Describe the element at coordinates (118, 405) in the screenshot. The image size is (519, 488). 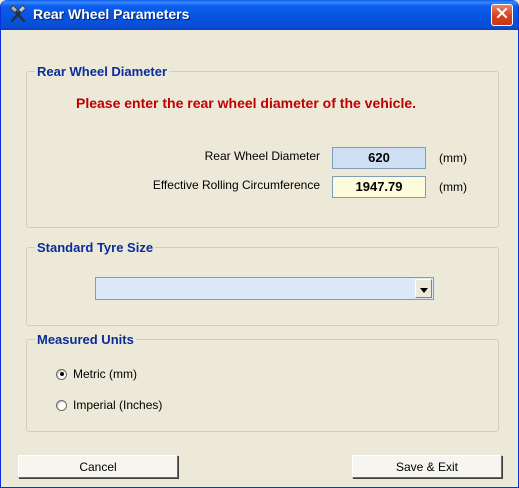
I see `imperial-radio-label: Imperial (Inches)` at that location.